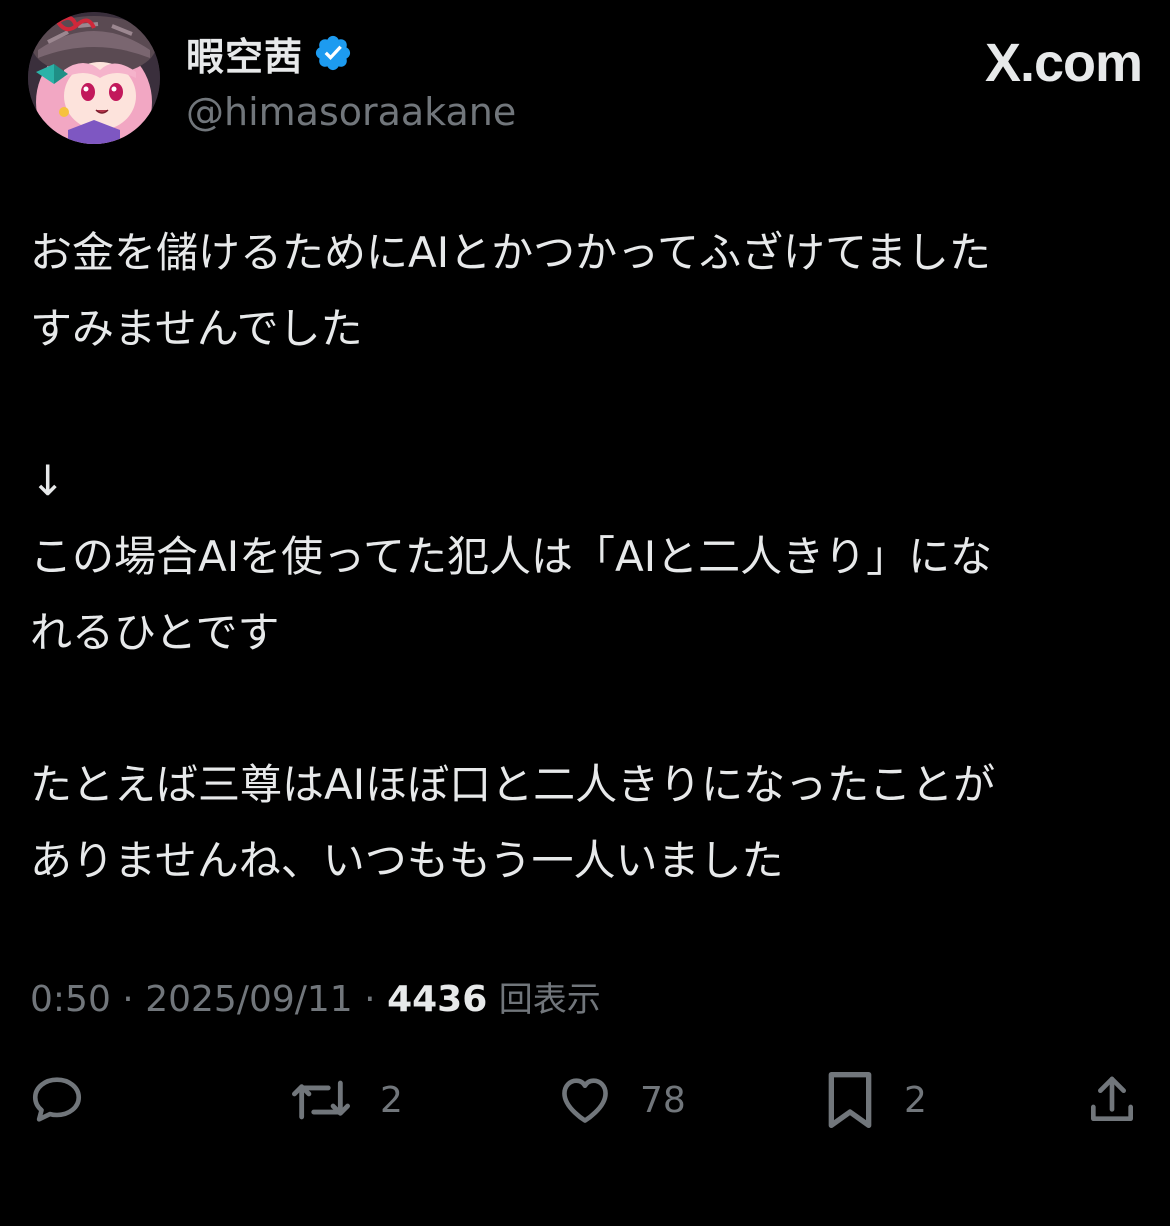 Image resolution: width=1170 pixels, height=1226 pixels. I want to click on like-button: 78, so click(621, 1100).